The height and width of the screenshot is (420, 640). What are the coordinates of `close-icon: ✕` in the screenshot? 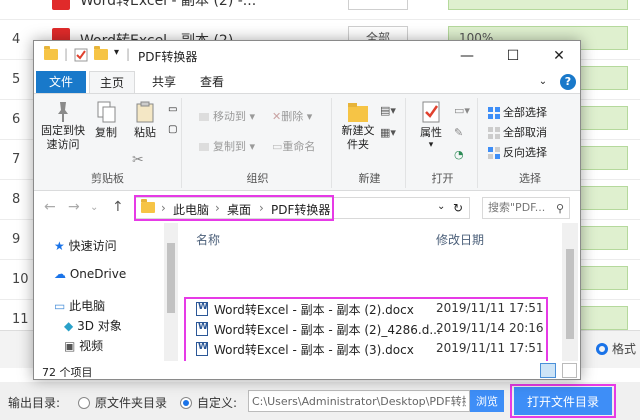 It's located at (558, 56).